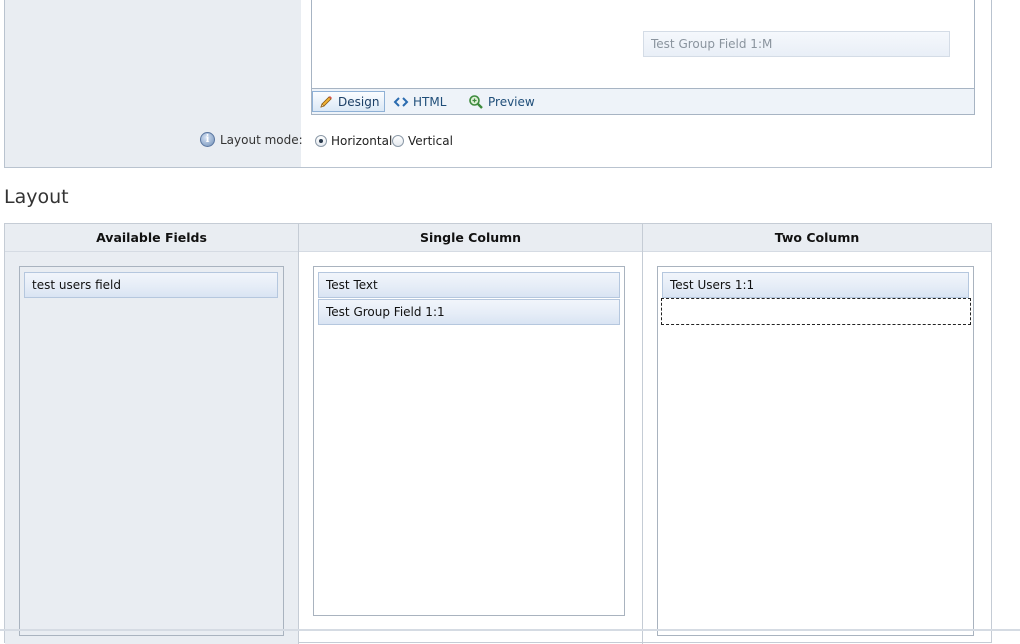  I want to click on field-item-test-users-1-1: Test Users 1:1, so click(815, 285).